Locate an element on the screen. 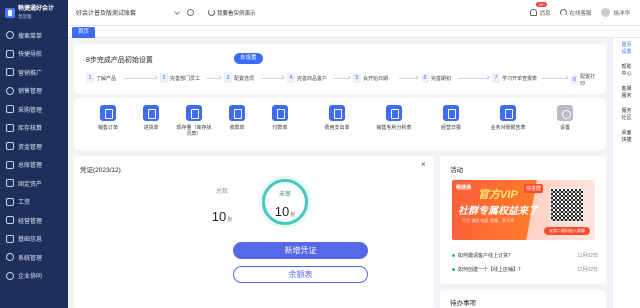 The image size is (640, 308). sidebar-item-collaboration: 企业协同 is located at coordinates (34, 276).